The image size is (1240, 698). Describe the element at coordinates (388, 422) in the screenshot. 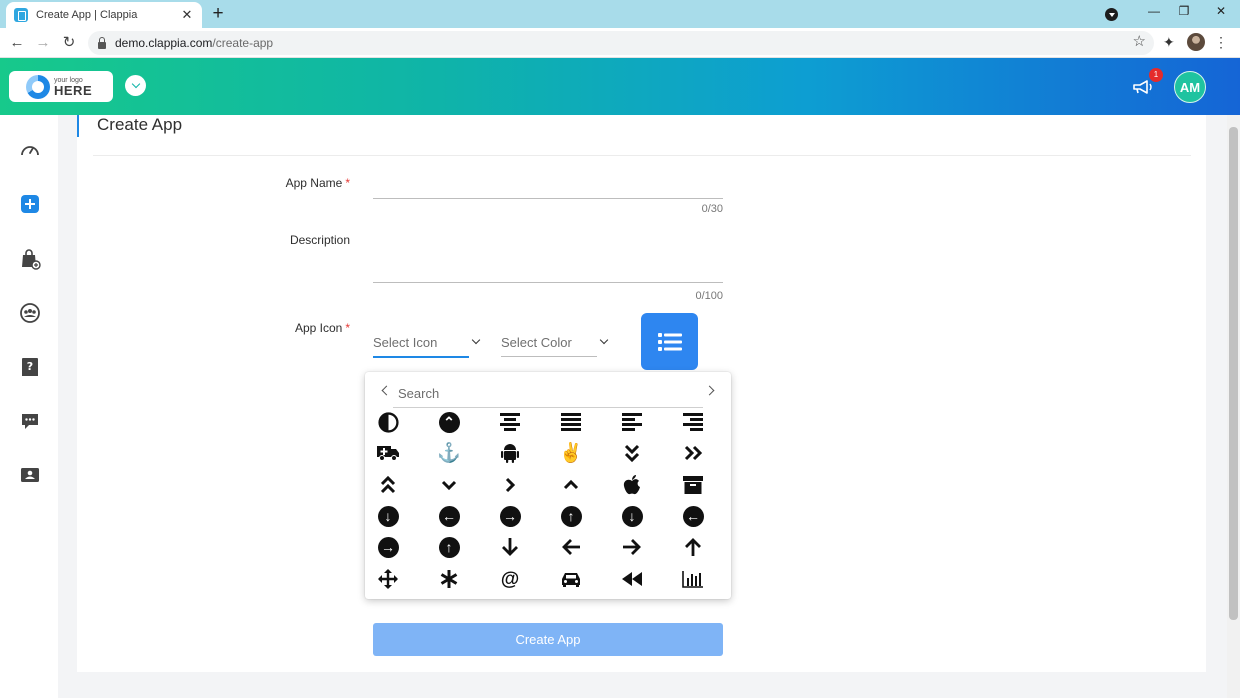

I see `adjust-icon` at that location.